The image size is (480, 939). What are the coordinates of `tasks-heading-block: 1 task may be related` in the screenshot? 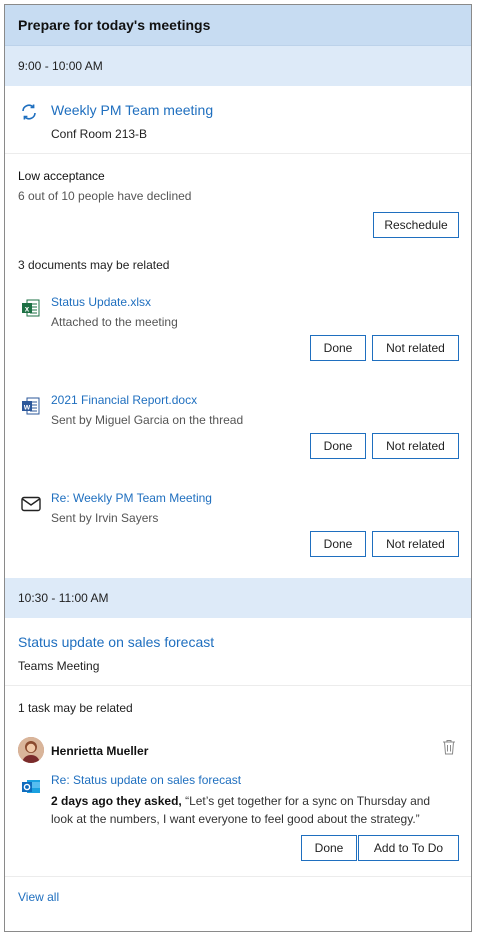 It's located at (238, 706).